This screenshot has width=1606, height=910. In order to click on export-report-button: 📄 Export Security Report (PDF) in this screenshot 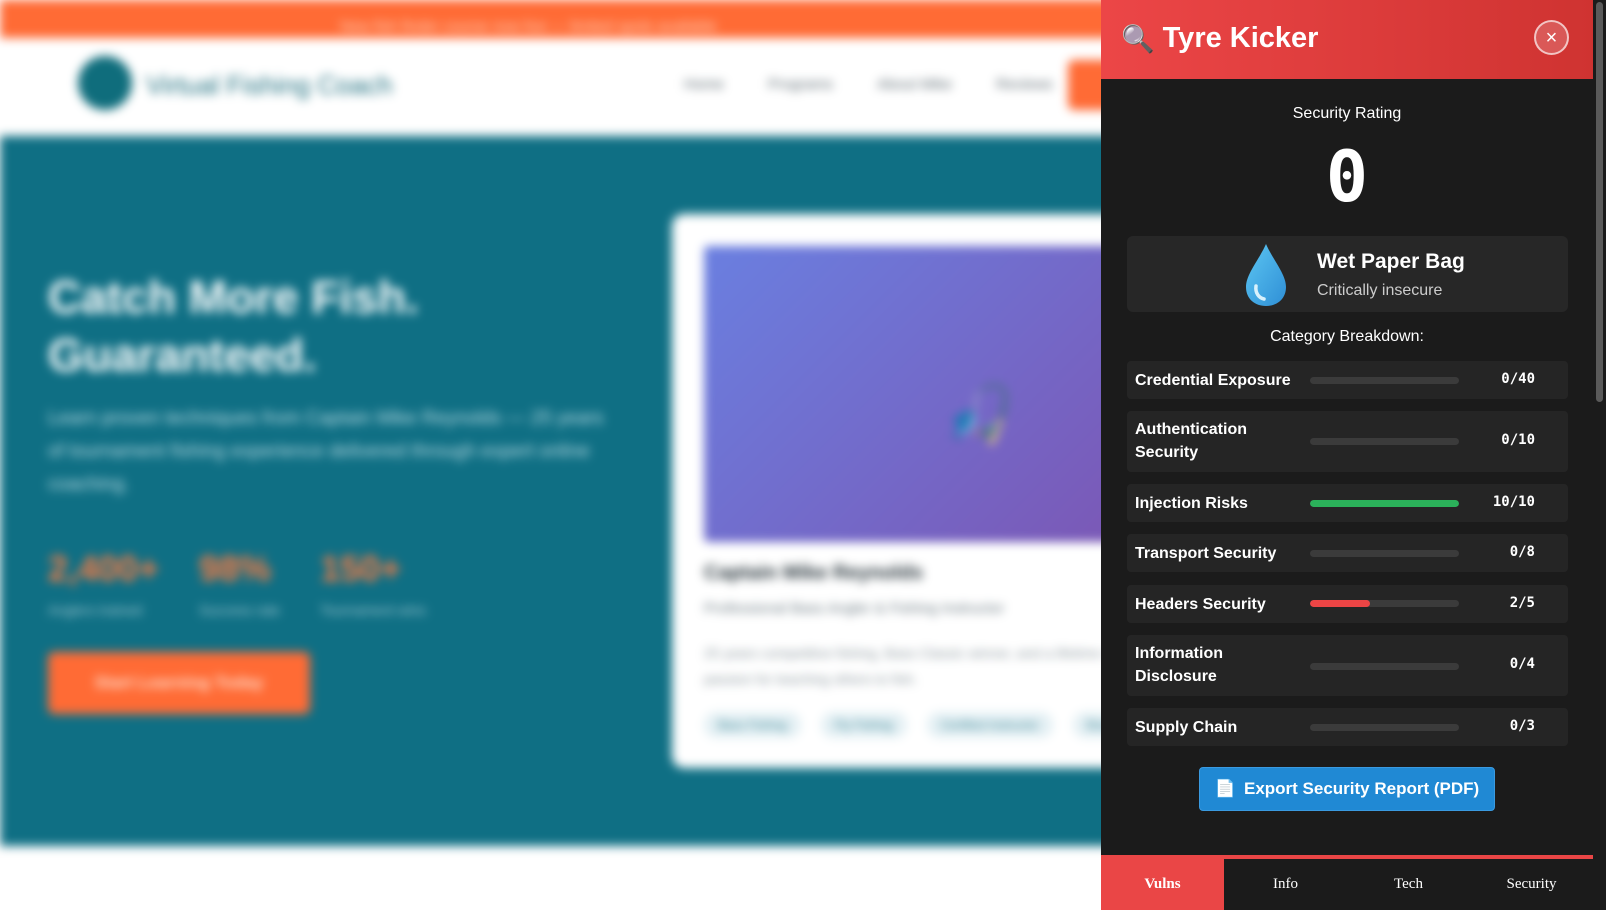, I will do `click(1347, 789)`.